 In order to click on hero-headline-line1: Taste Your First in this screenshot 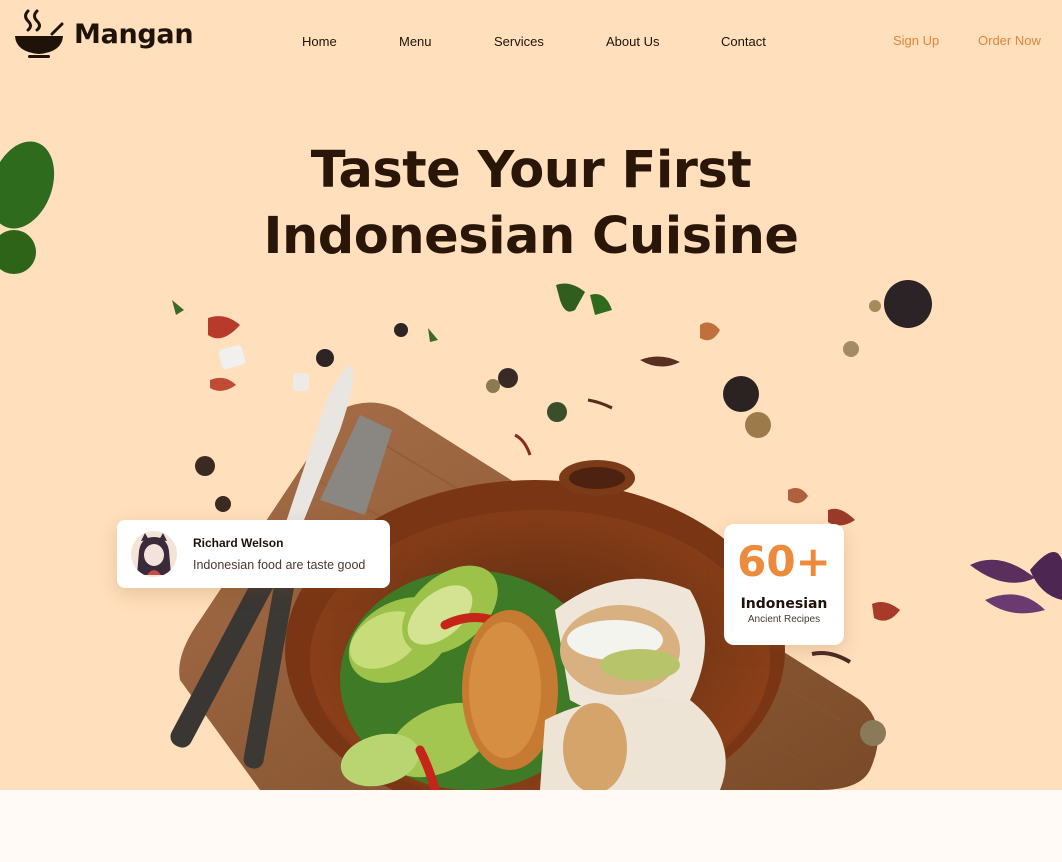, I will do `click(531, 170)`.